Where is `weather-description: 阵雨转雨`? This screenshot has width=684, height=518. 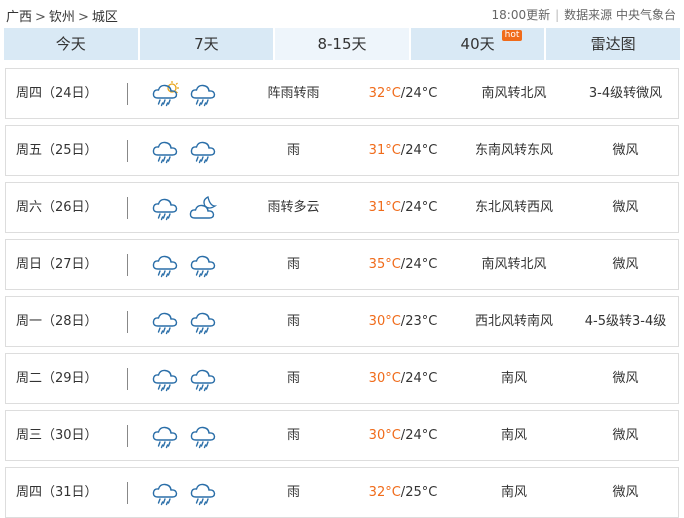 weather-description: 阵雨转雨 is located at coordinates (293, 93).